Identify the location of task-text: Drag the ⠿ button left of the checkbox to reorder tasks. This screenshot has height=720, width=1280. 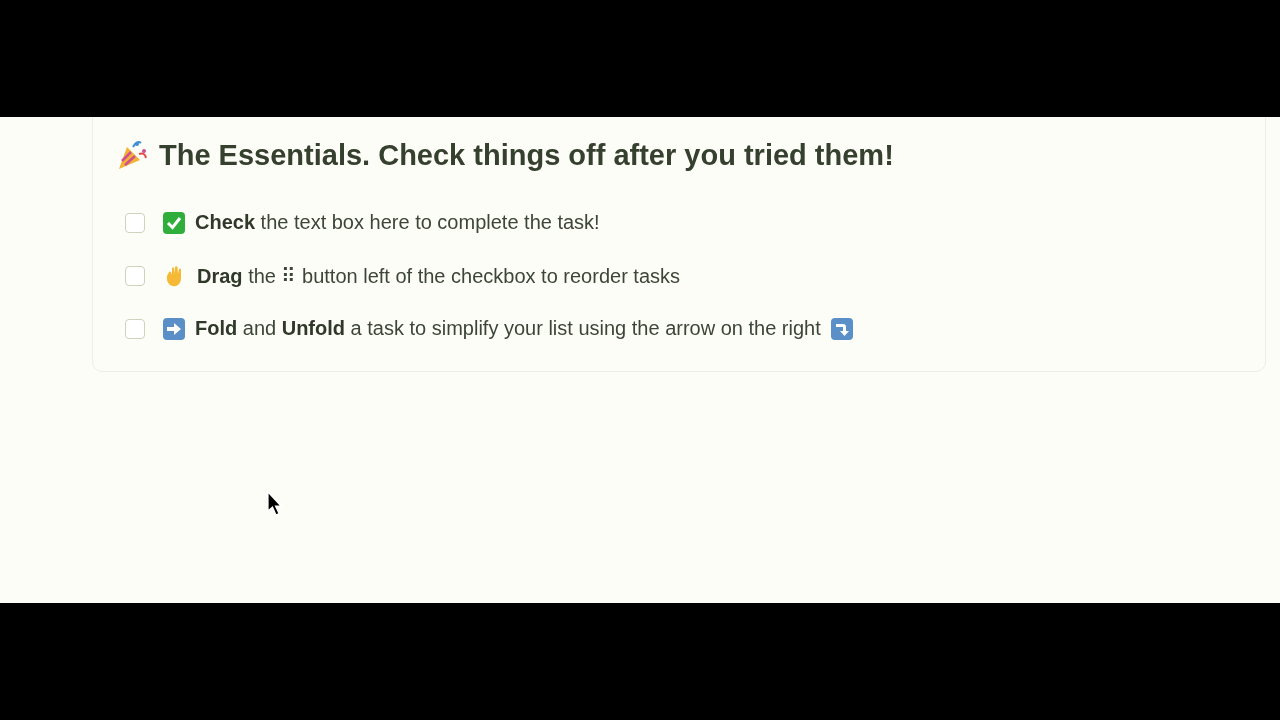
(439, 275).